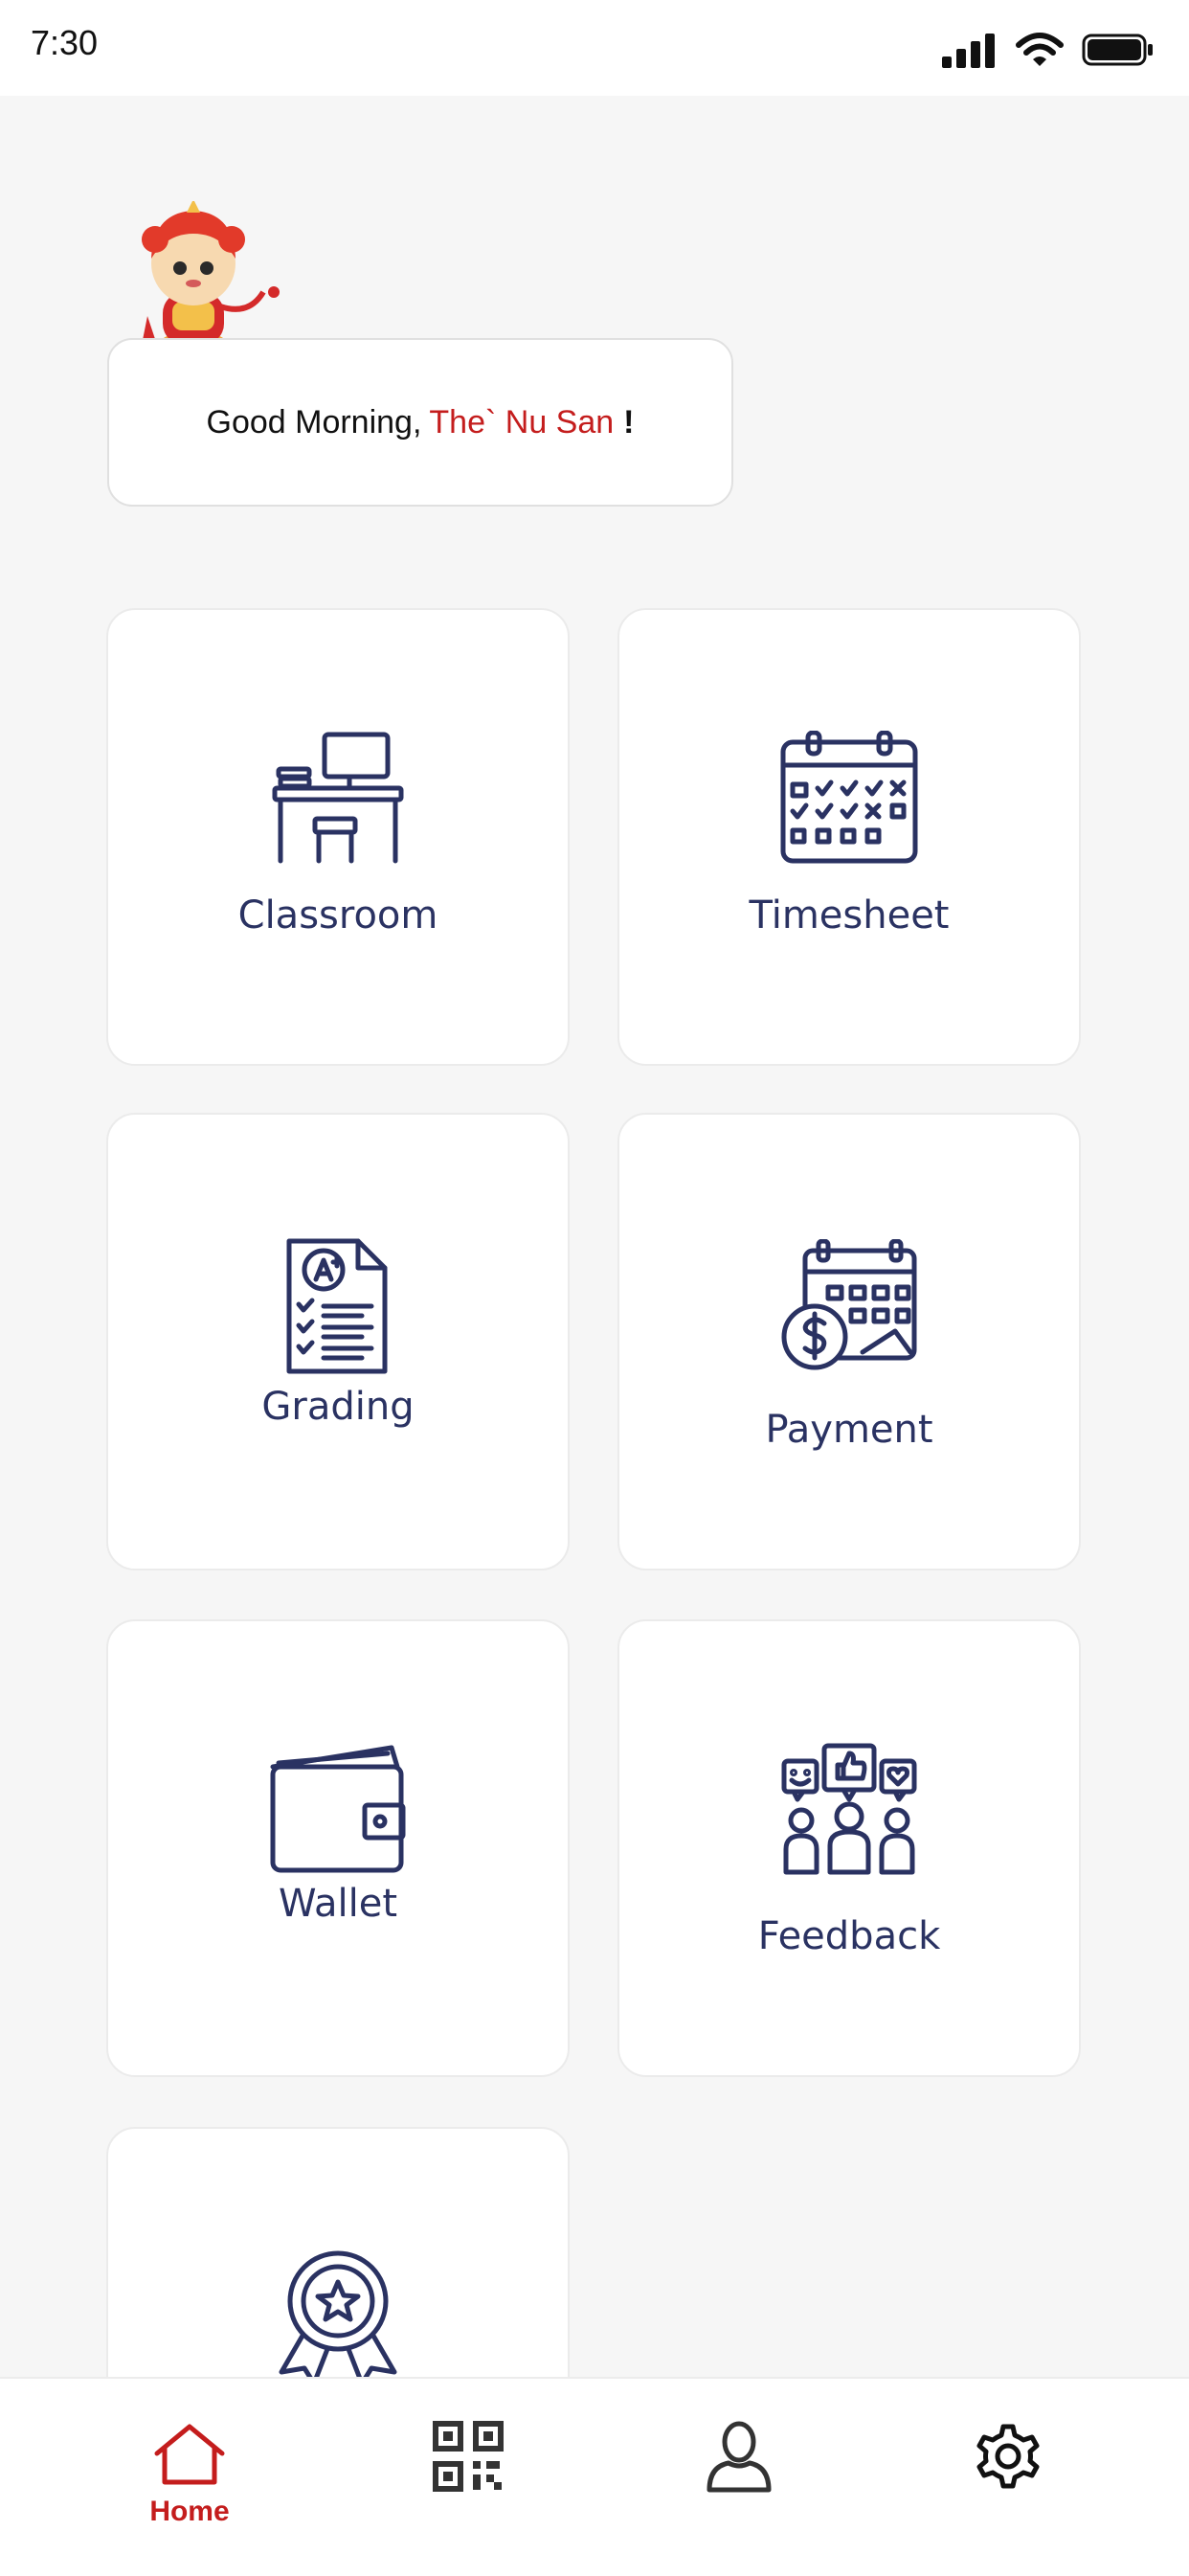 The width and height of the screenshot is (1189, 2576). What do you see at coordinates (1040, 49) in the screenshot?
I see `wifi-icon` at bounding box center [1040, 49].